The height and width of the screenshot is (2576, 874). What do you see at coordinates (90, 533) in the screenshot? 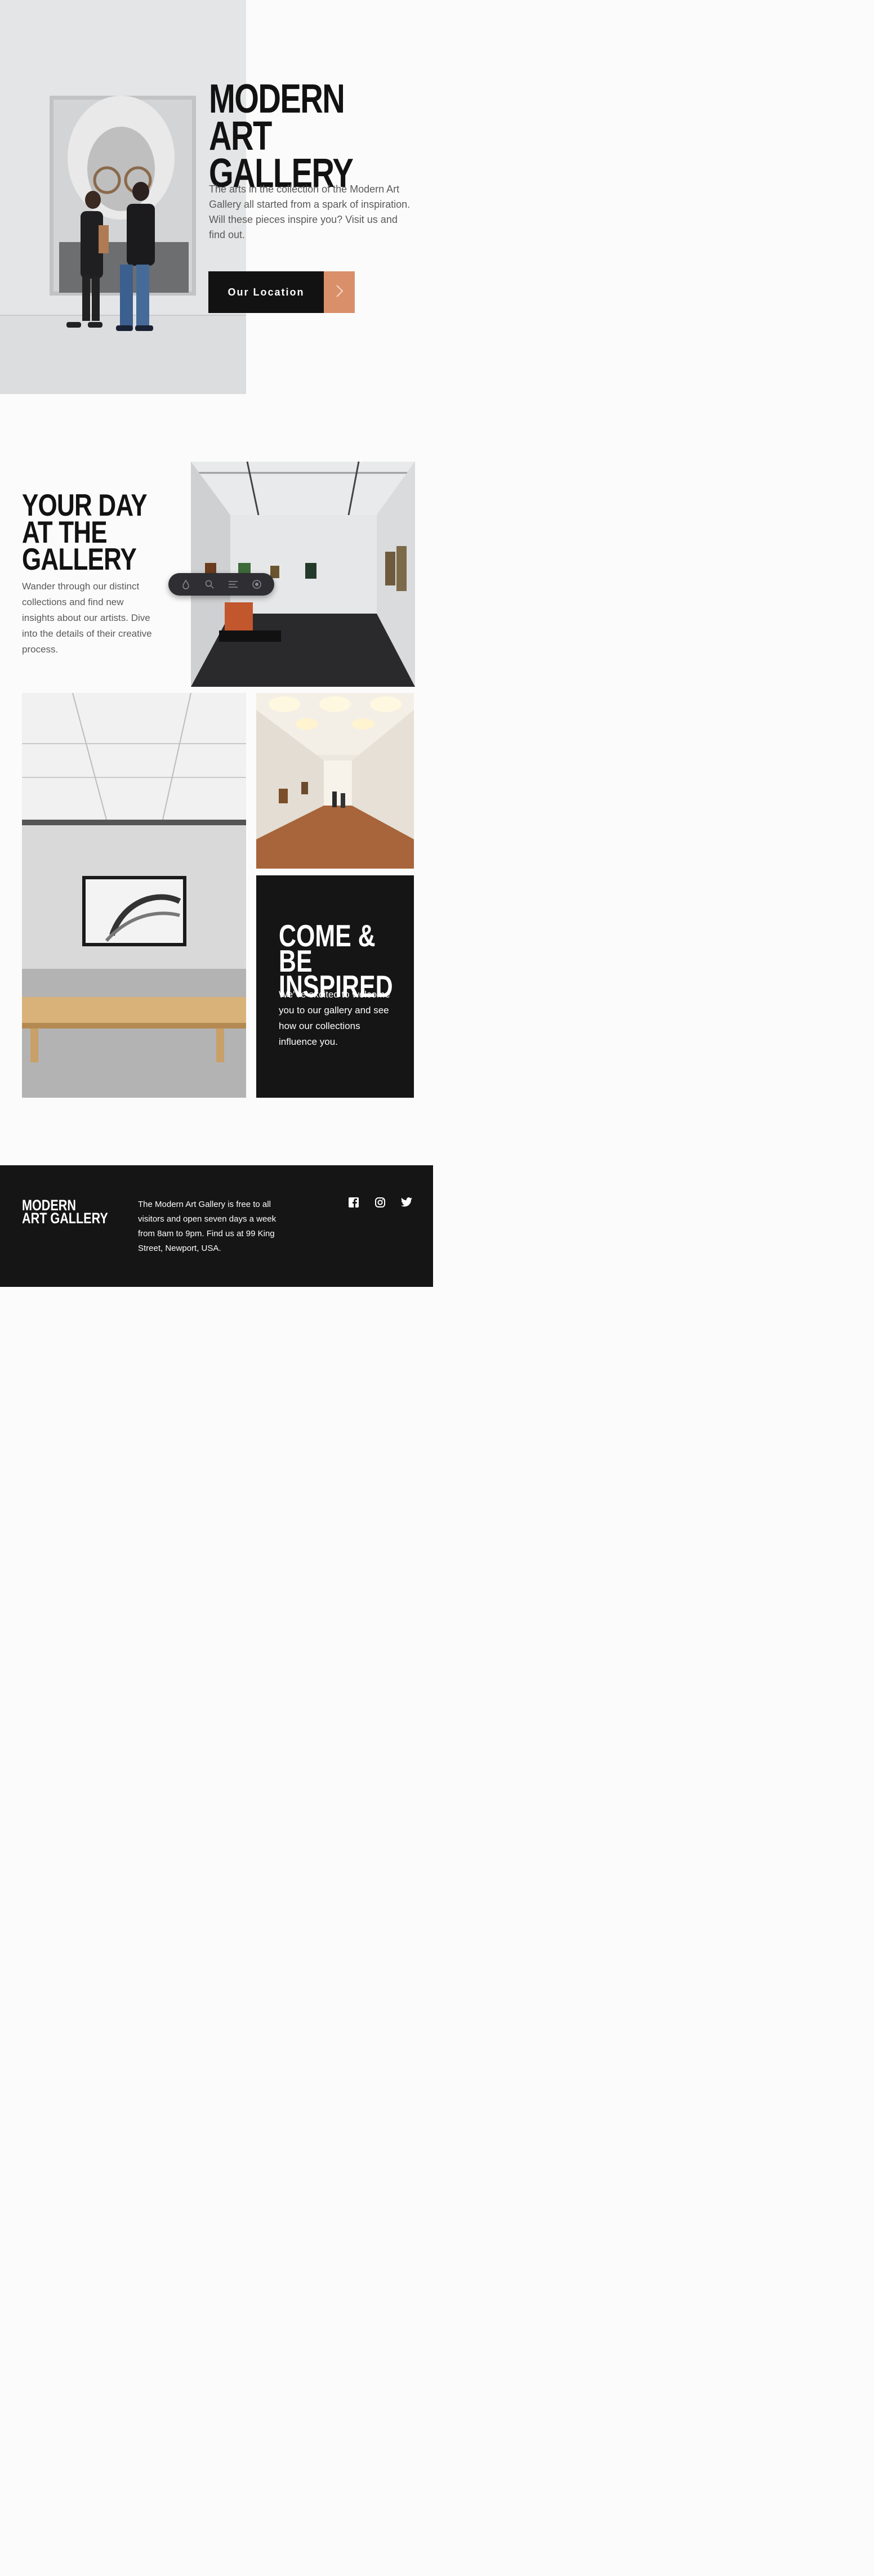
I see `section-title-your-day: YOUR DAY AT THE GALLERY` at bounding box center [90, 533].